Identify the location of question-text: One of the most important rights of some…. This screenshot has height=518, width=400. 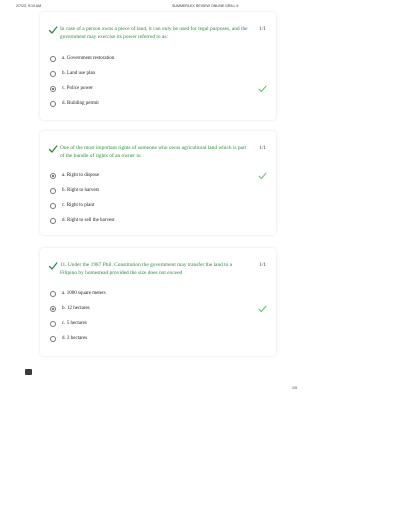
(153, 152).